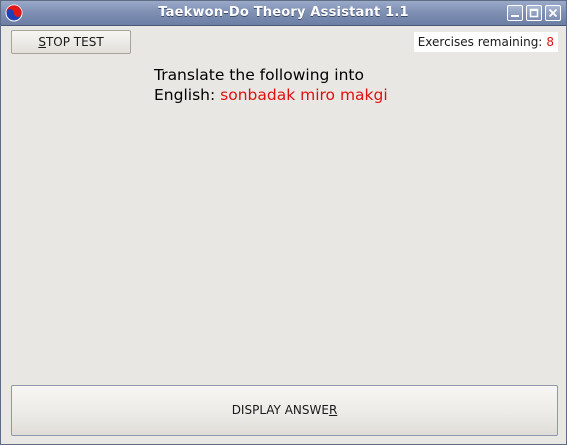 This screenshot has width=567, height=445. What do you see at coordinates (515, 16) in the screenshot?
I see `minimize-icon` at bounding box center [515, 16].